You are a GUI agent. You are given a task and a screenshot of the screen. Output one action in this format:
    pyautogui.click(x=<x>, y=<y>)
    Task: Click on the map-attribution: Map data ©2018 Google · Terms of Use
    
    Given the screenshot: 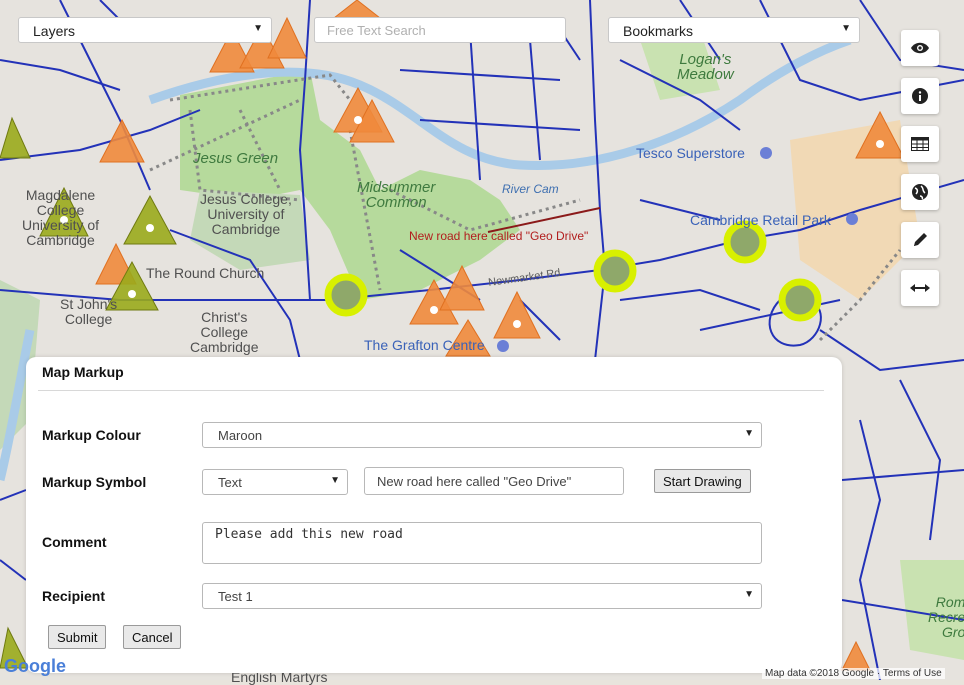 What is the action you would take?
    pyautogui.click(x=853, y=673)
    